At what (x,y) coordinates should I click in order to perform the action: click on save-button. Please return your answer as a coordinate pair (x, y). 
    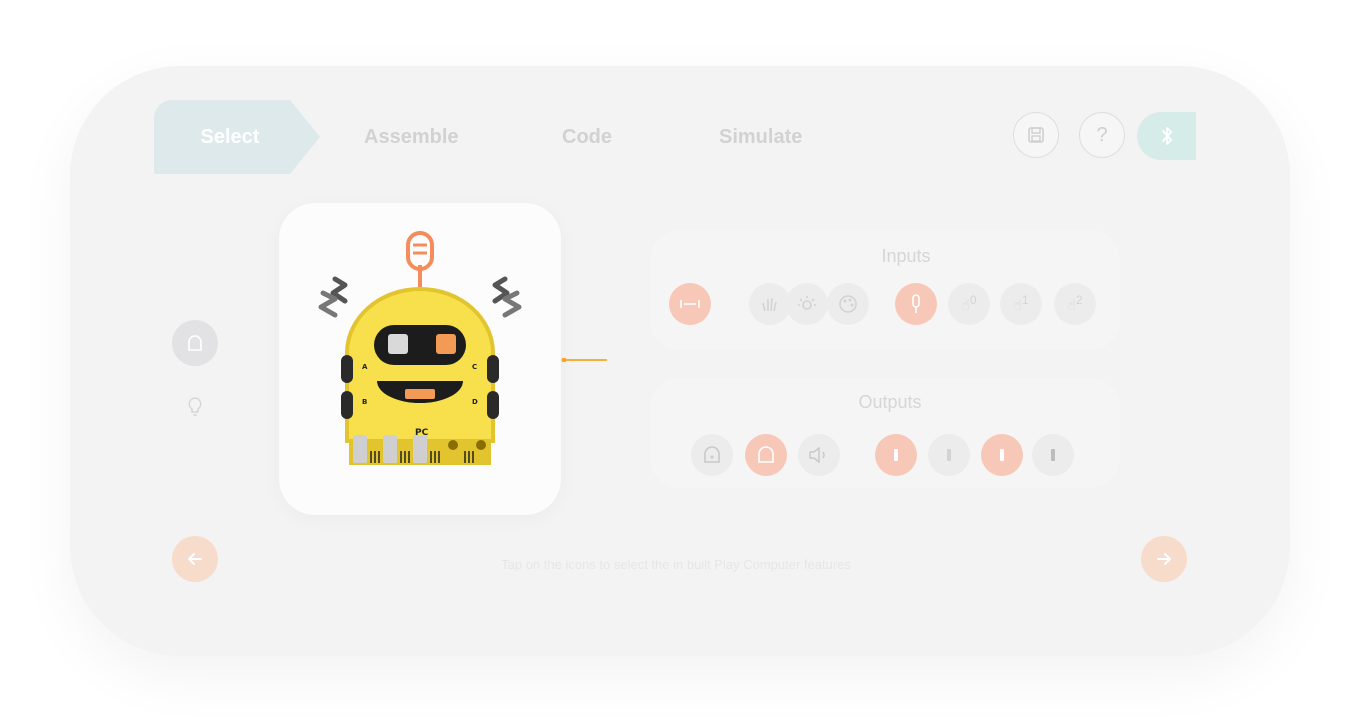
    Looking at the image, I should click on (1036, 135).